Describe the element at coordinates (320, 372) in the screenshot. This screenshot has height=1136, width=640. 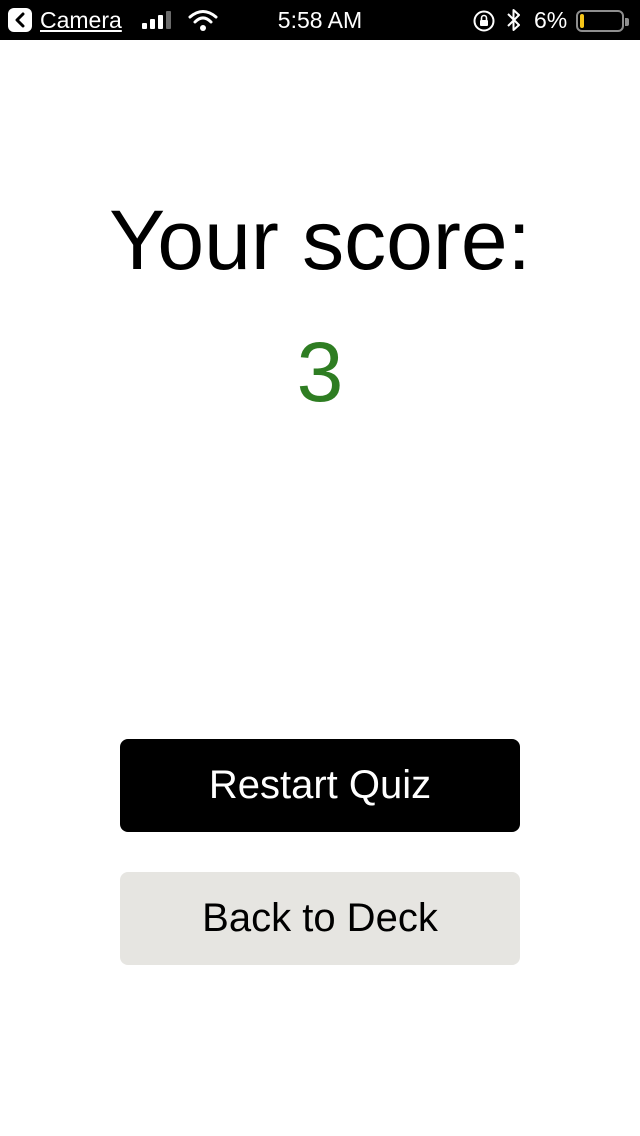
I see `score-value: 3` at that location.